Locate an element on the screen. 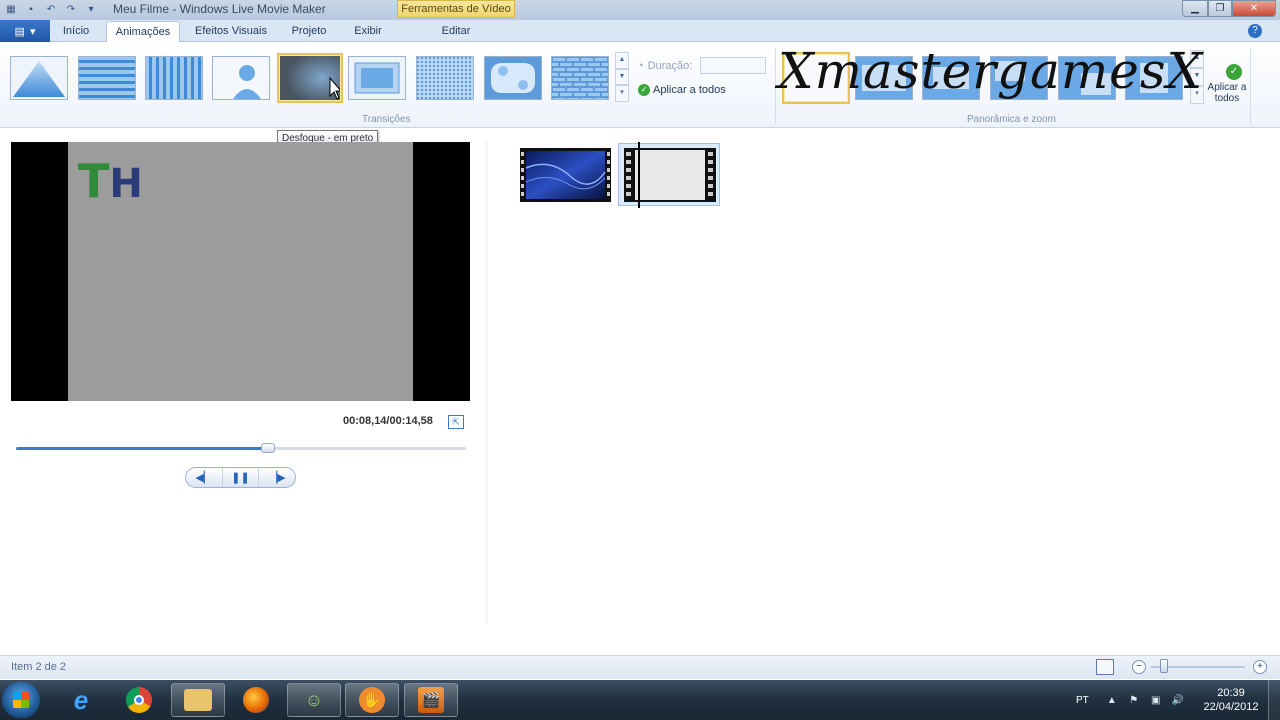  taskbar-app: ✋ is located at coordinates (372, 700).